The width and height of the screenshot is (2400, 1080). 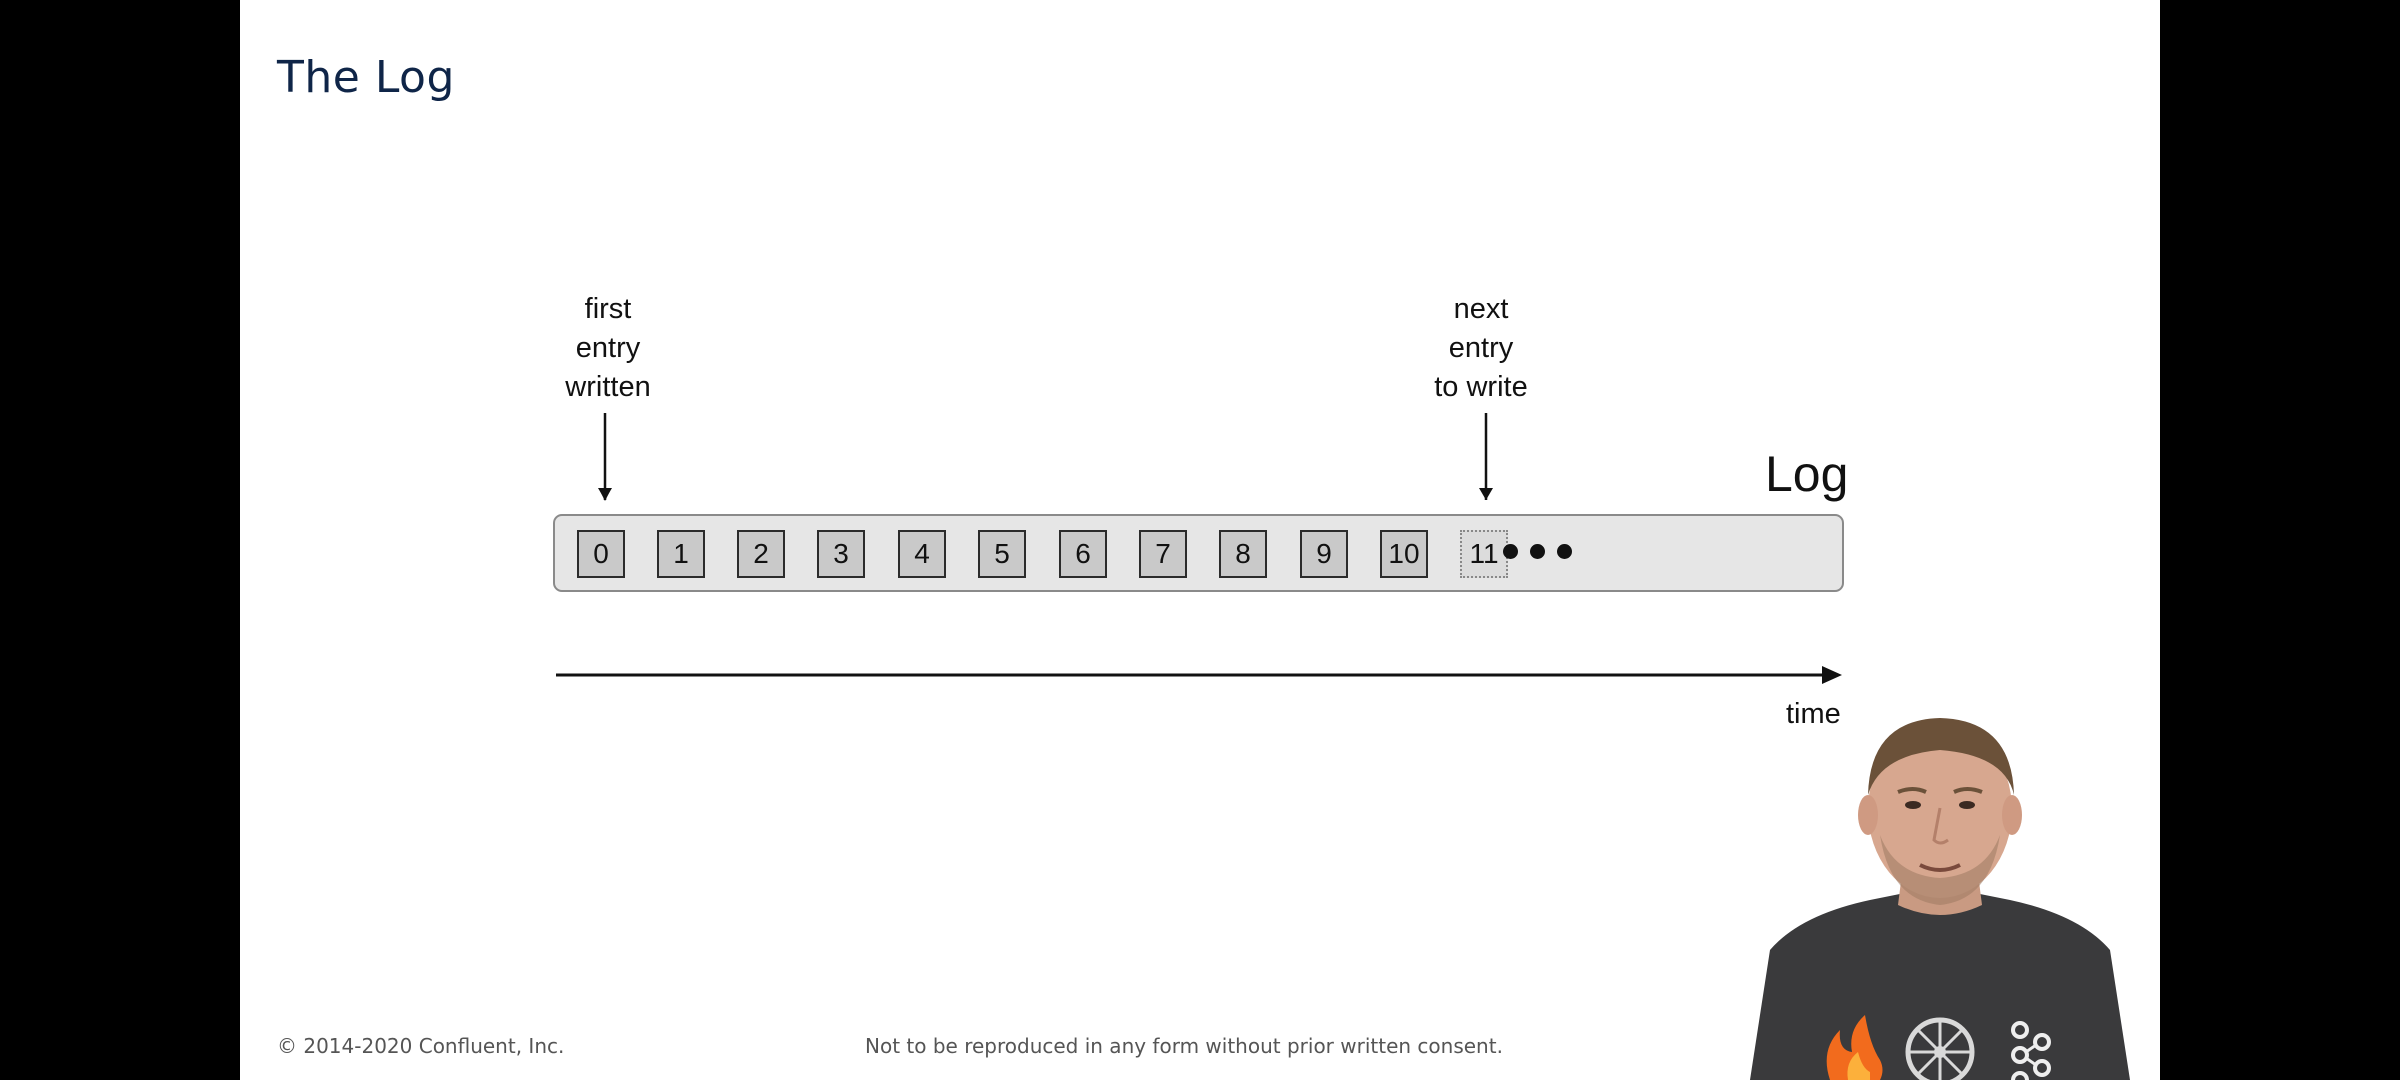 I want to click on copyright-text: © 2014-2020 Confluent, Inc., so click(x=421, y=1046).